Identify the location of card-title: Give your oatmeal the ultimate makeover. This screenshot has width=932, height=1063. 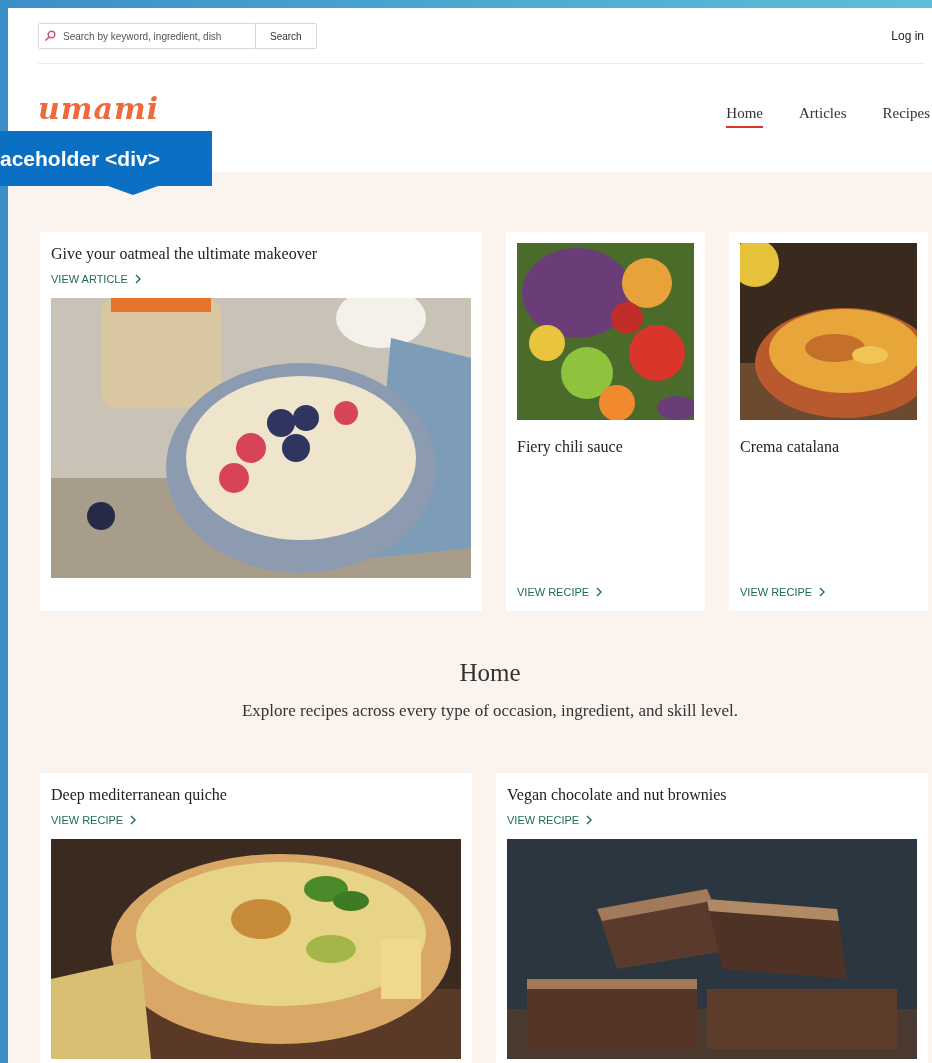
(185, 254).